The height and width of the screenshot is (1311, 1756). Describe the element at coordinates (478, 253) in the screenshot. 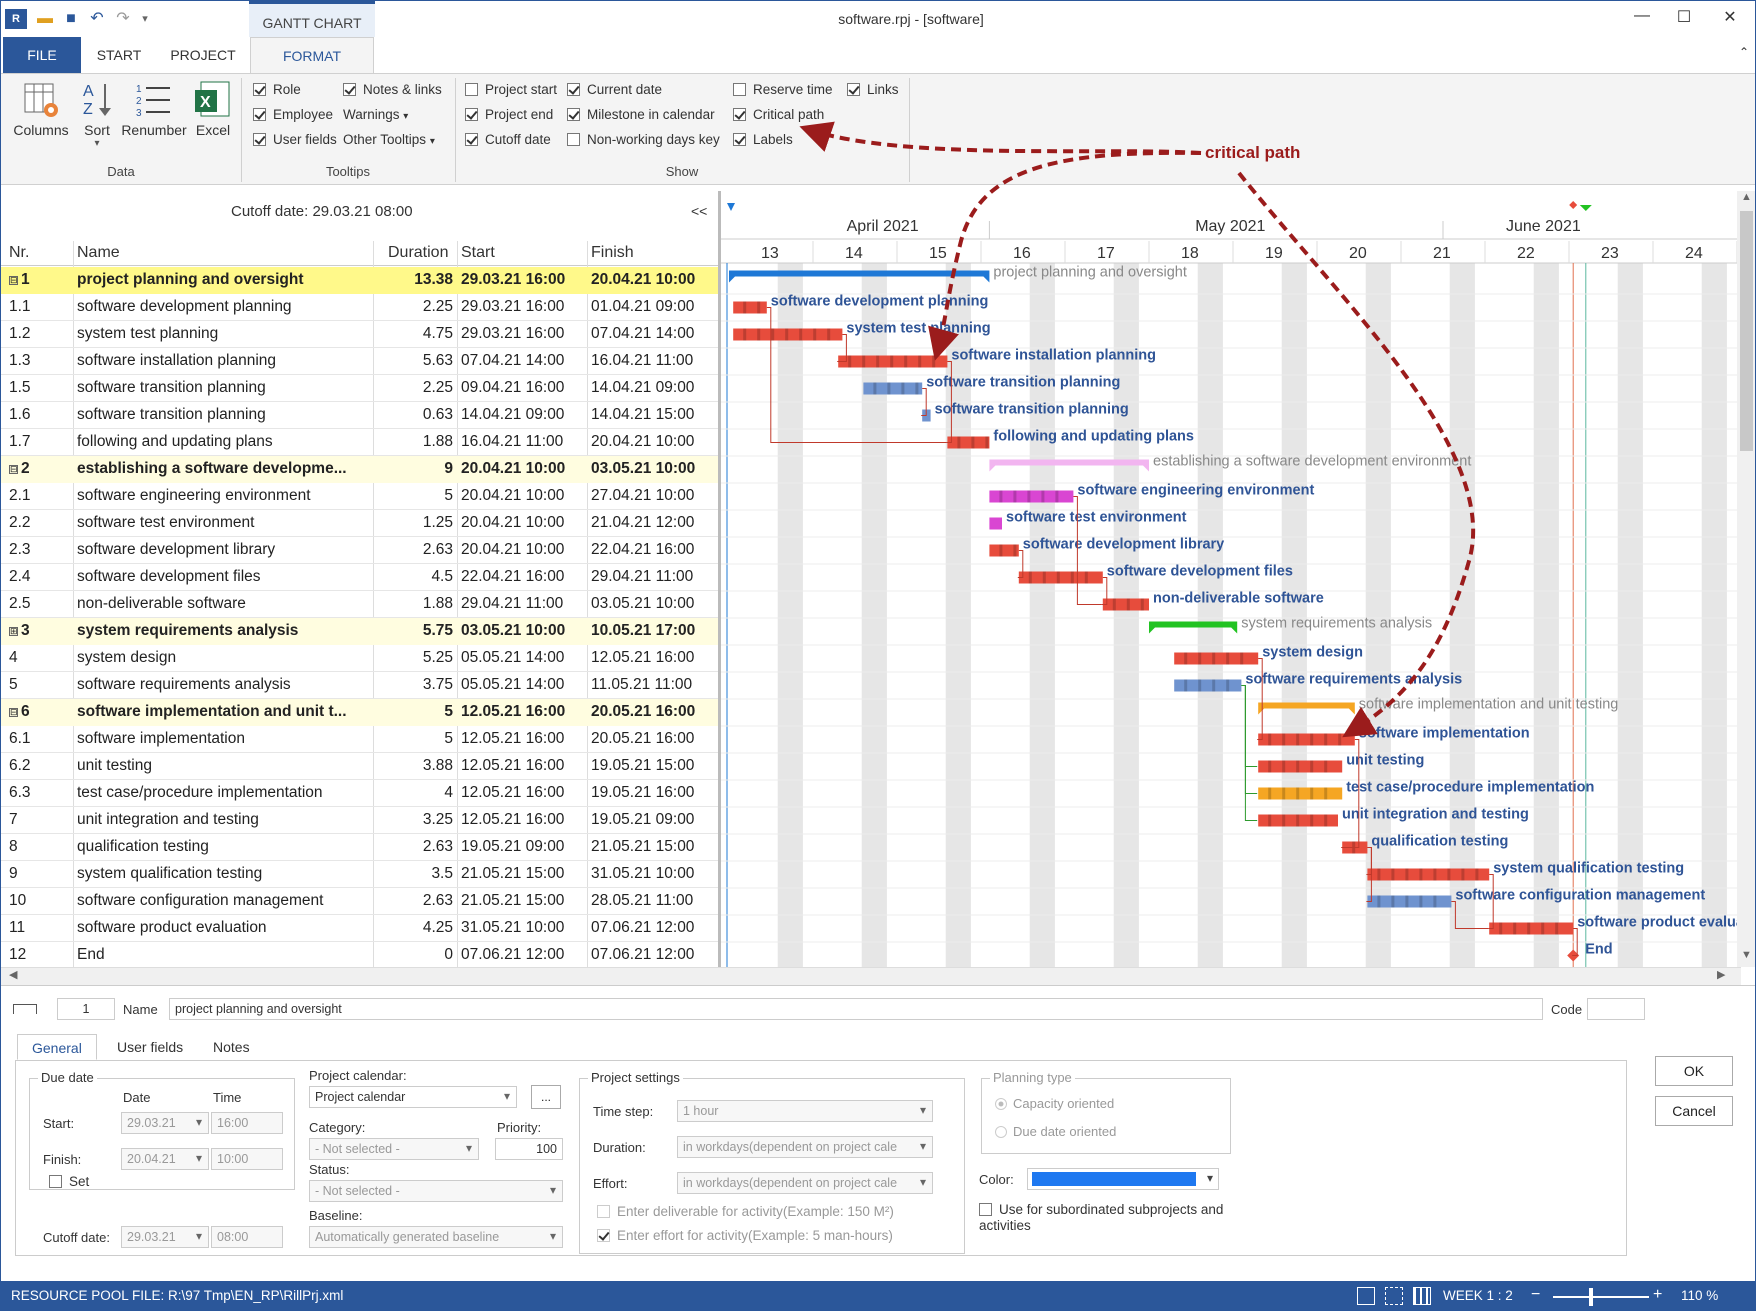

I see `header-start: Start` at that location.